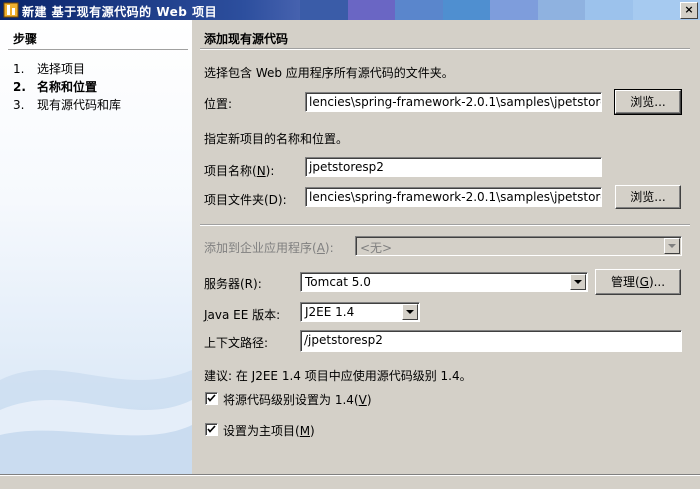 This screenshot has height=489, width=700. What do you see at coordinates (445, 225) in the screenshot?
I see `options-divider` at bounding box center [445, 225].